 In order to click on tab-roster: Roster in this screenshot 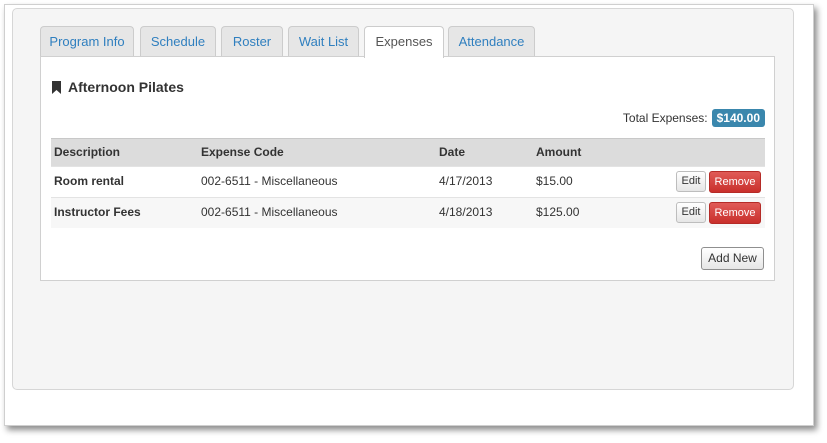, I will do `click(252, 41)`.